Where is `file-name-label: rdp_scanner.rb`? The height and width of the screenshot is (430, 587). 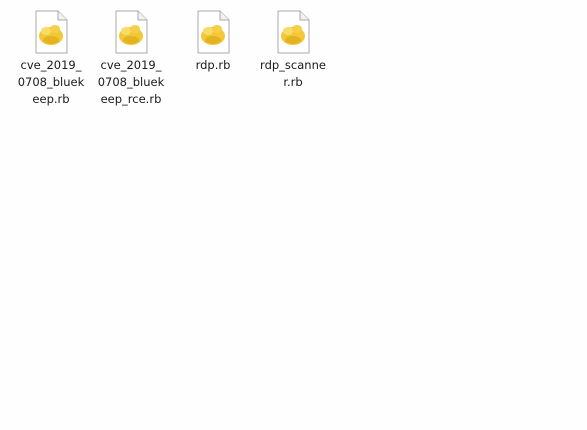
file-name-label: rdp_scanner.rb is located at coordinates (293, 73).